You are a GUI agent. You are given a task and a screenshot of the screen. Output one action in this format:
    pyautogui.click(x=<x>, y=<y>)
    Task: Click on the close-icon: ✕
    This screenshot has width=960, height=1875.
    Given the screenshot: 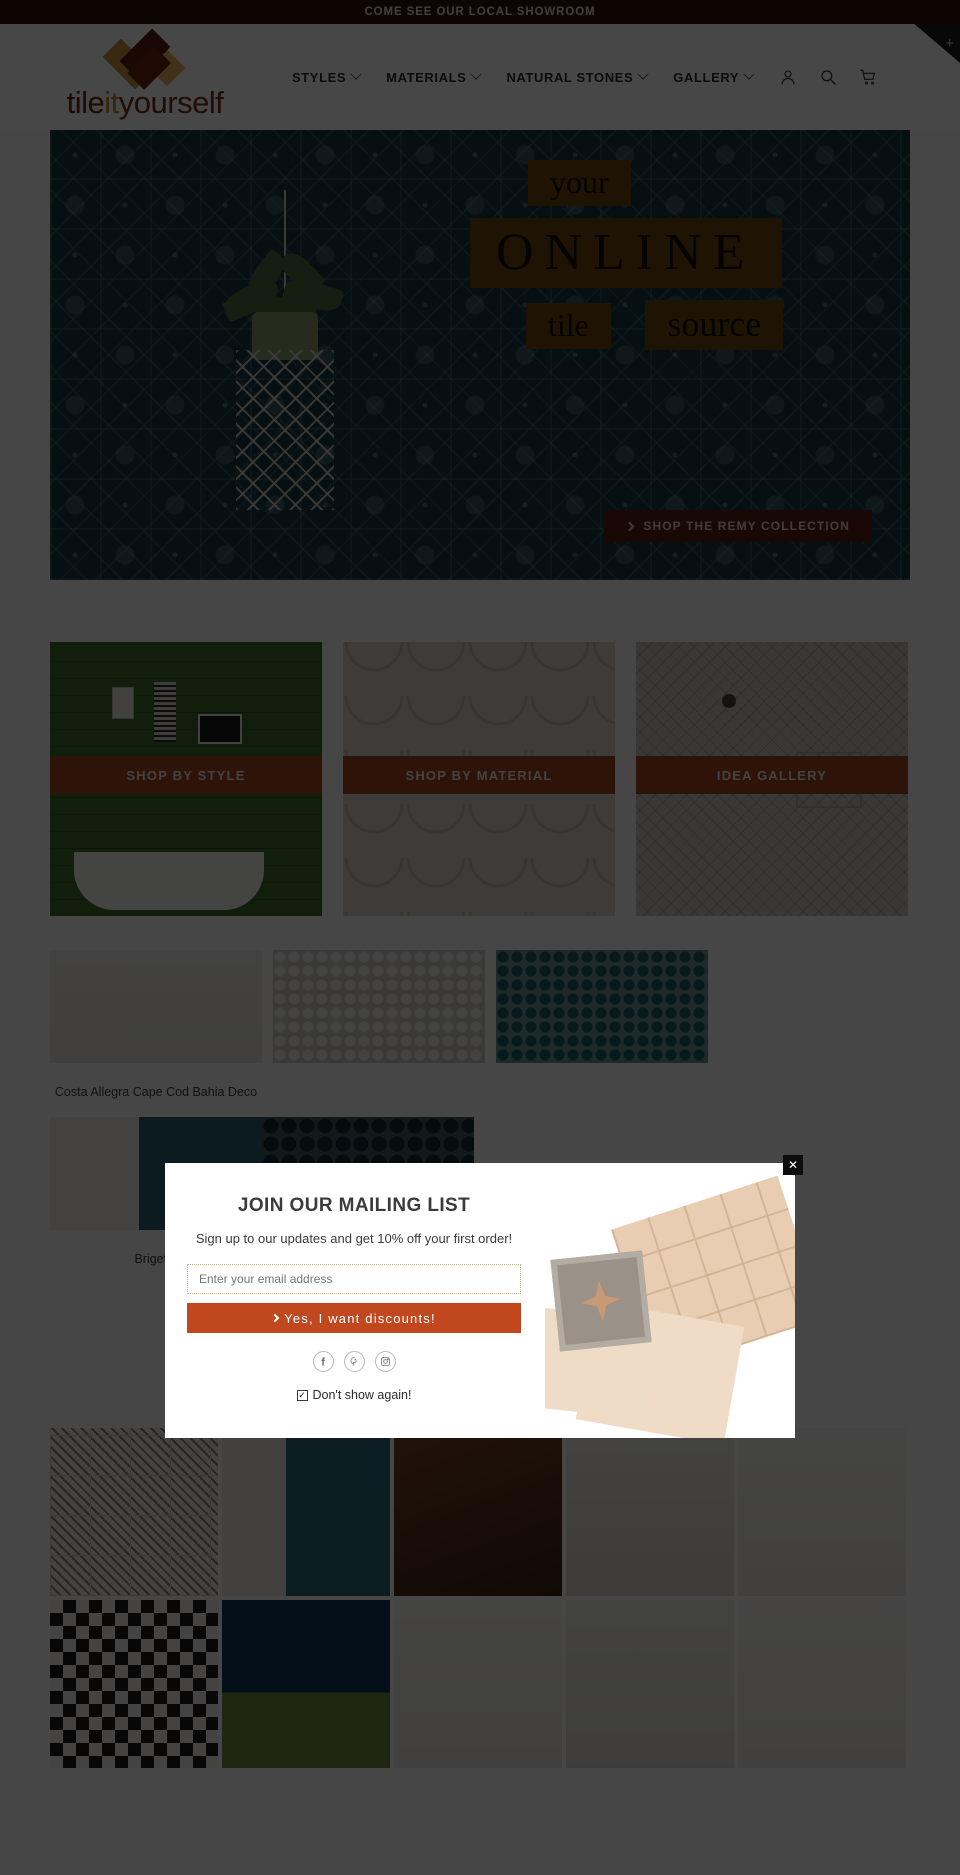 What is the action you would take?
    pyautogui.click(x=793, y=1165)
    